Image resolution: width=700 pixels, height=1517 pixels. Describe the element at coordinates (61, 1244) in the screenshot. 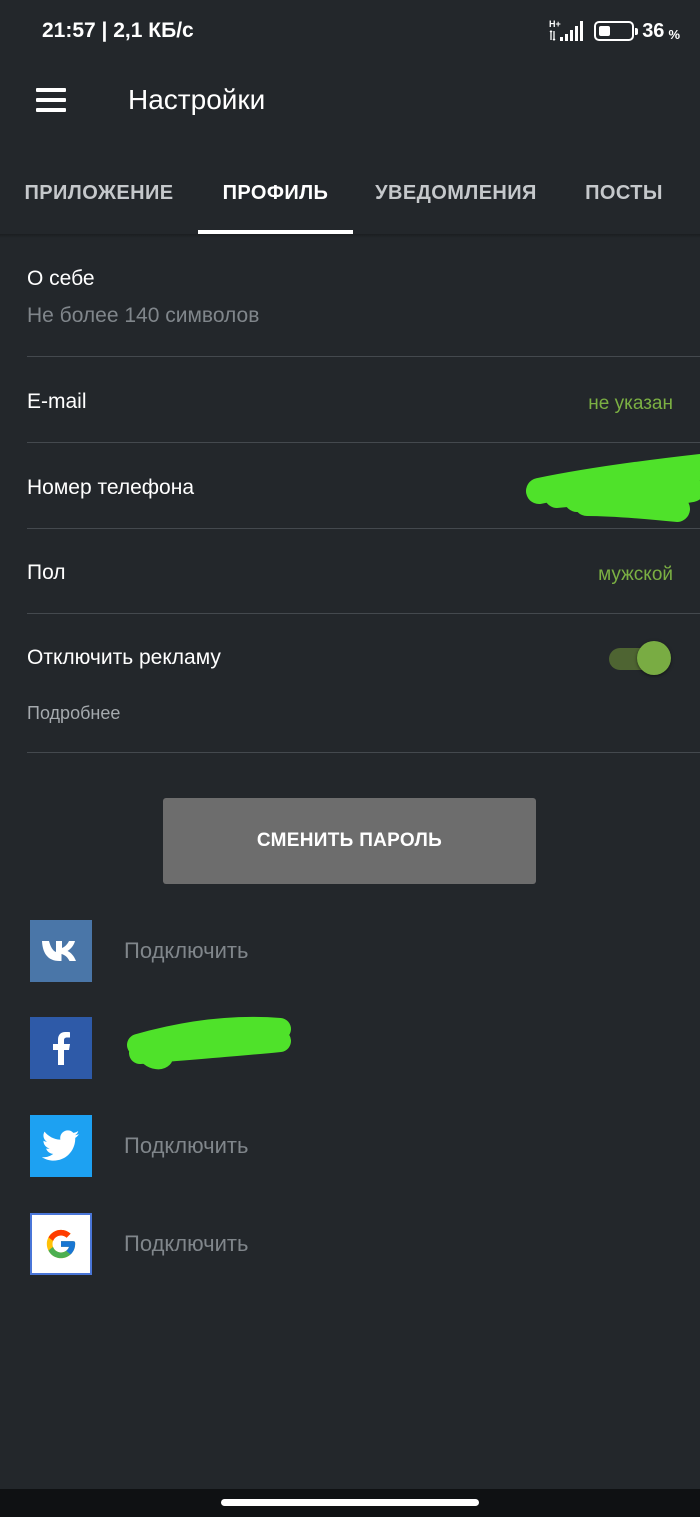

I see `google-icon` at that location.